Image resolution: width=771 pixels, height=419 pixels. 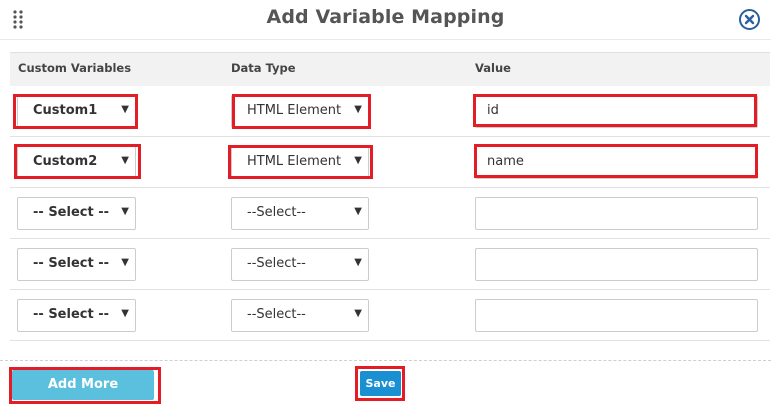 I want to click on footer-divider, so click(x=385, y=360).